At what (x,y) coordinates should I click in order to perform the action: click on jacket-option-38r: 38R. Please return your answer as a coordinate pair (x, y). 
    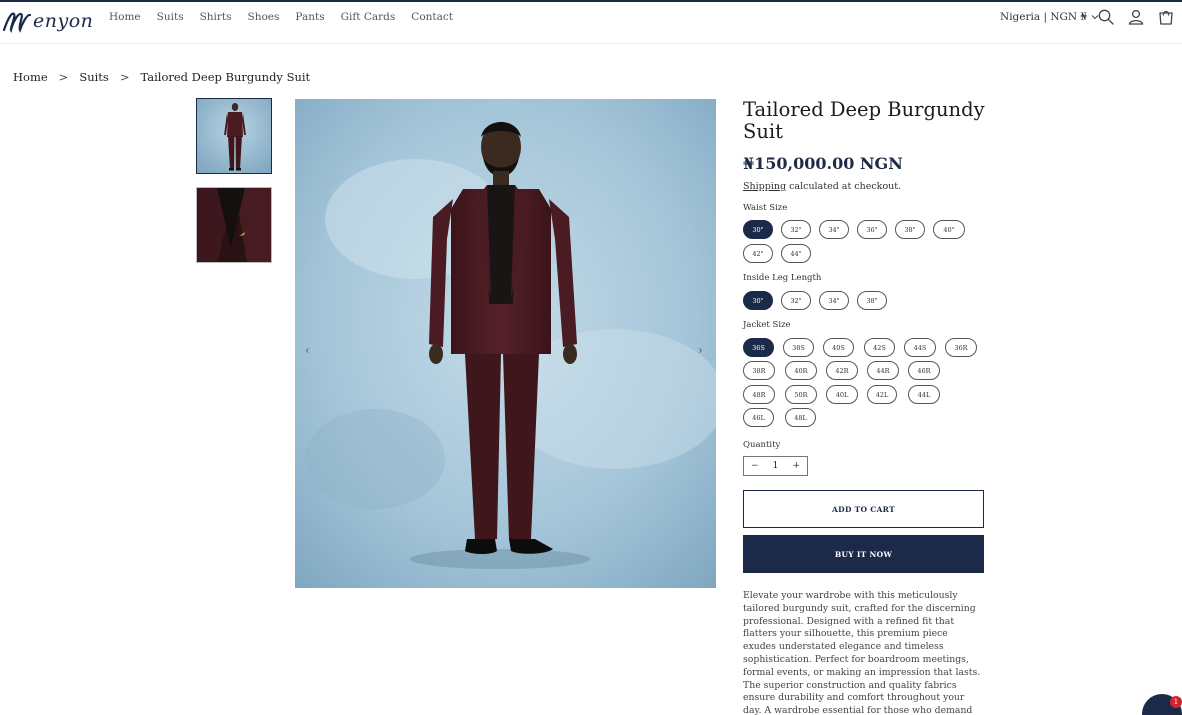
    Looking at the image, I should click on (759, 370).